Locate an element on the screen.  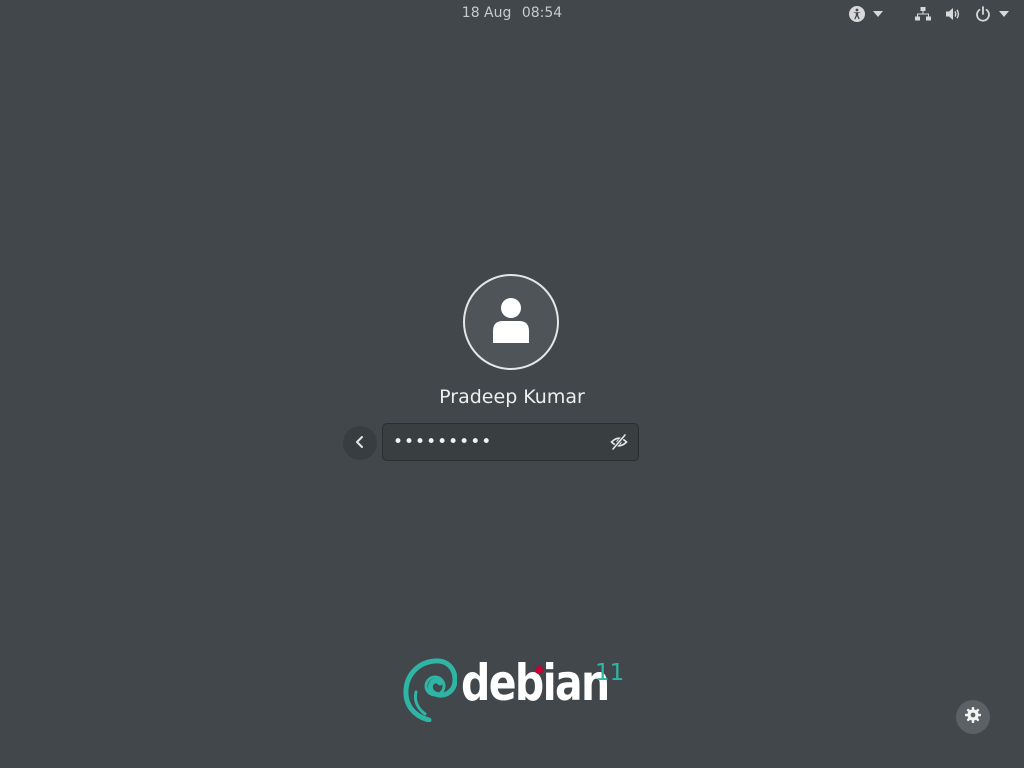
session-settings-button is located at coordinates (973, 717).